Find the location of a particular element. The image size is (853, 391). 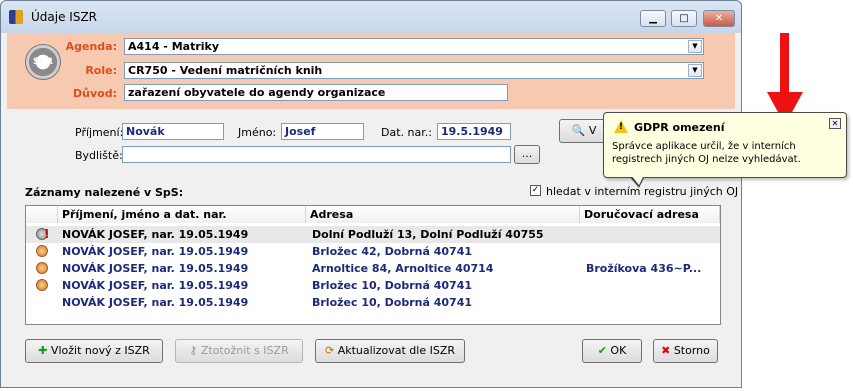

update-label: Aktualizovat dle ISZR is located at coordinates (396, 350).